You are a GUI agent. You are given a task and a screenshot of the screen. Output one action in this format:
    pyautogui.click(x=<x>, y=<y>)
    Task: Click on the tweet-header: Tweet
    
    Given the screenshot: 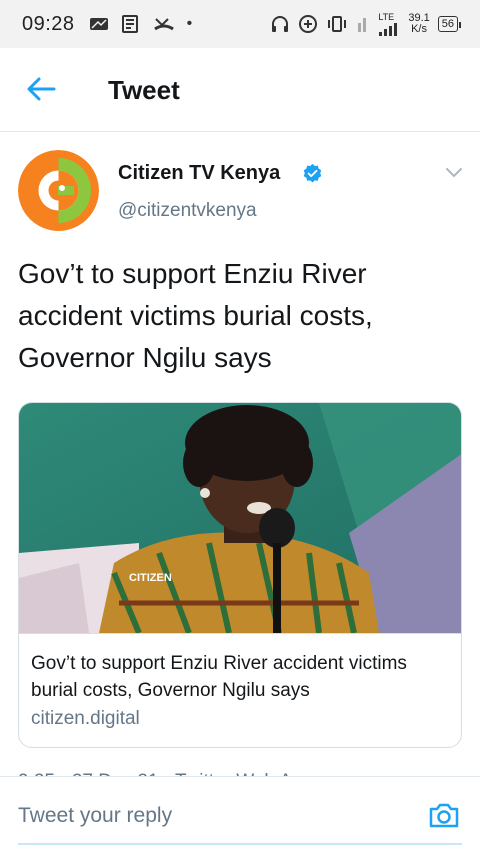 What is the action you would take?
    pyautogui.click(x=240, y=90)
    